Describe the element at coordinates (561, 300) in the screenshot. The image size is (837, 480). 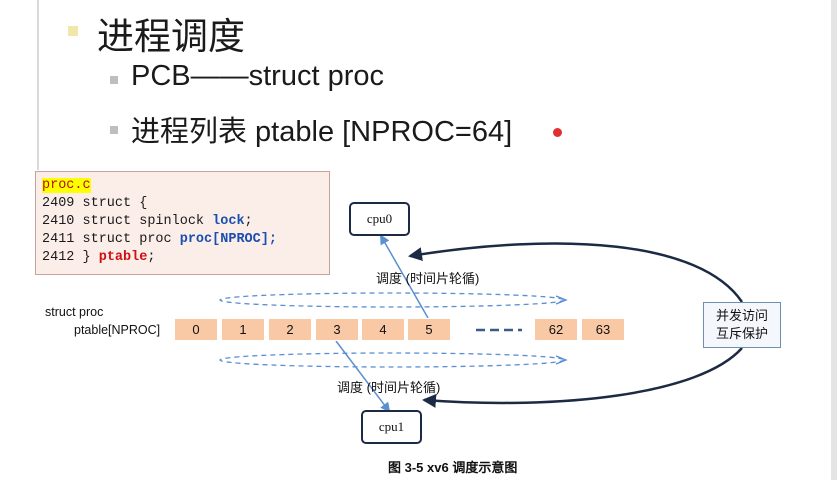
I see `round-robin-arrowhead-top` at that location.